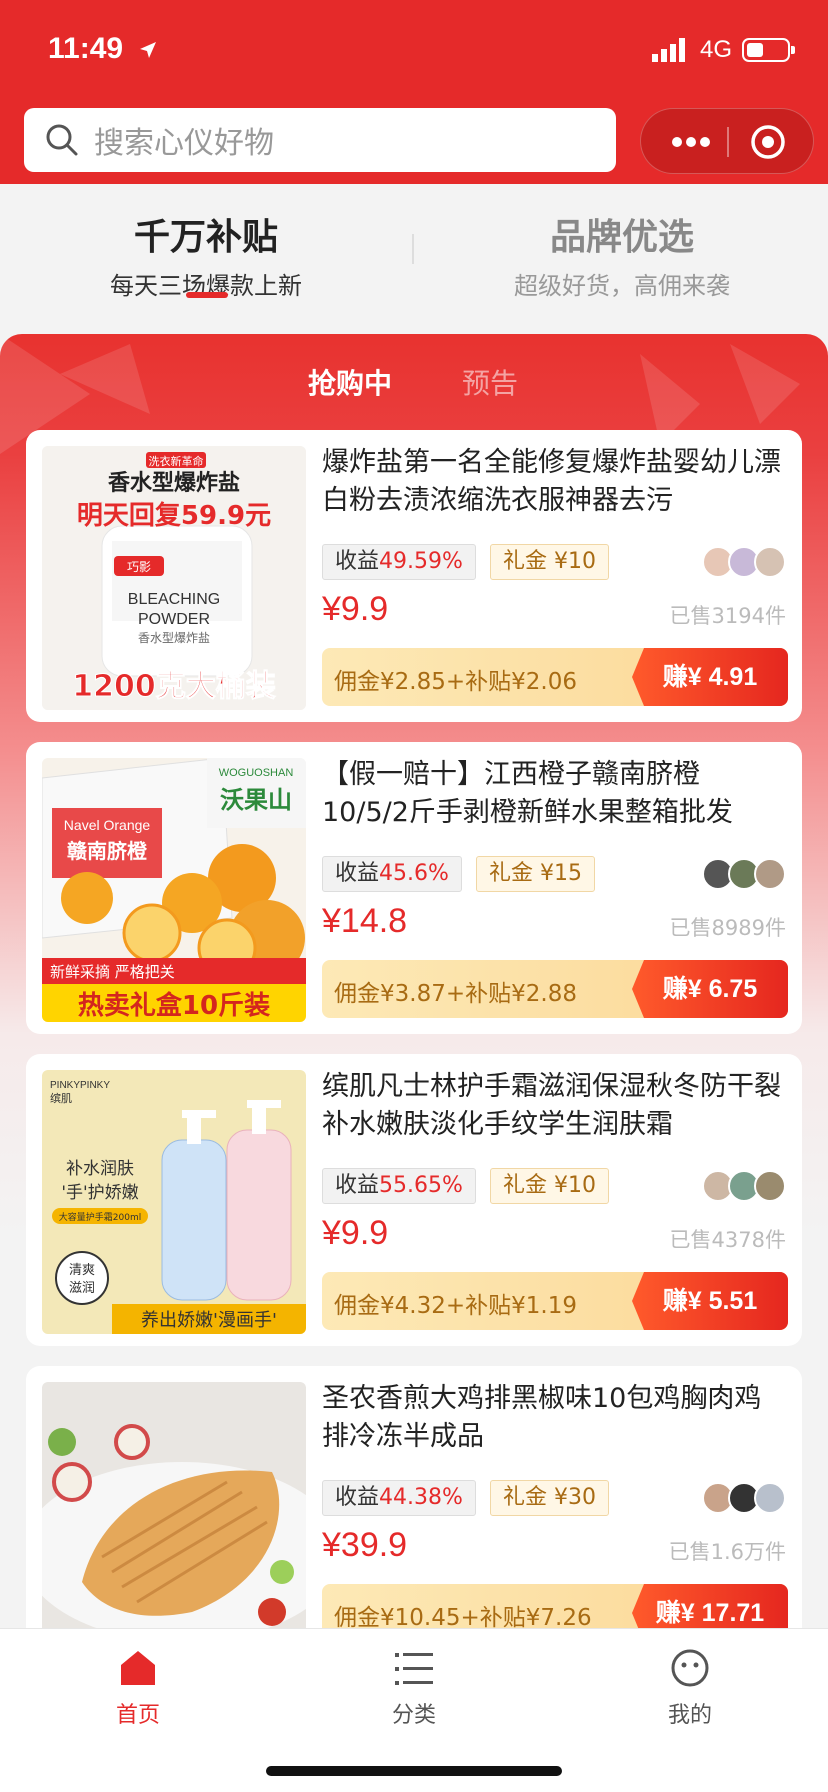 Image resolution: width=828 pixels, height=1792 pixels. Describe the element at coordinates (174, 1508) in the screenshot. I see `product-image` at that location.